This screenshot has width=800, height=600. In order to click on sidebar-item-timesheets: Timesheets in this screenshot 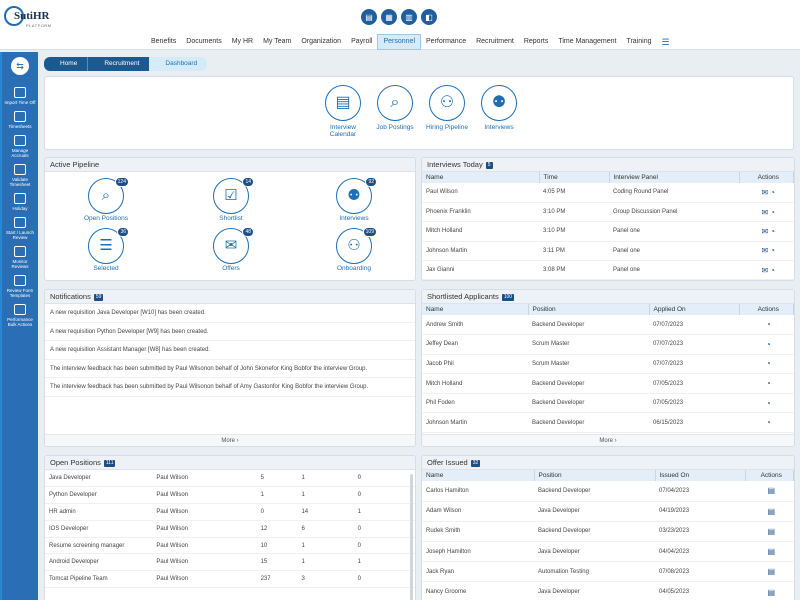, I will do `click(20, 120)`.